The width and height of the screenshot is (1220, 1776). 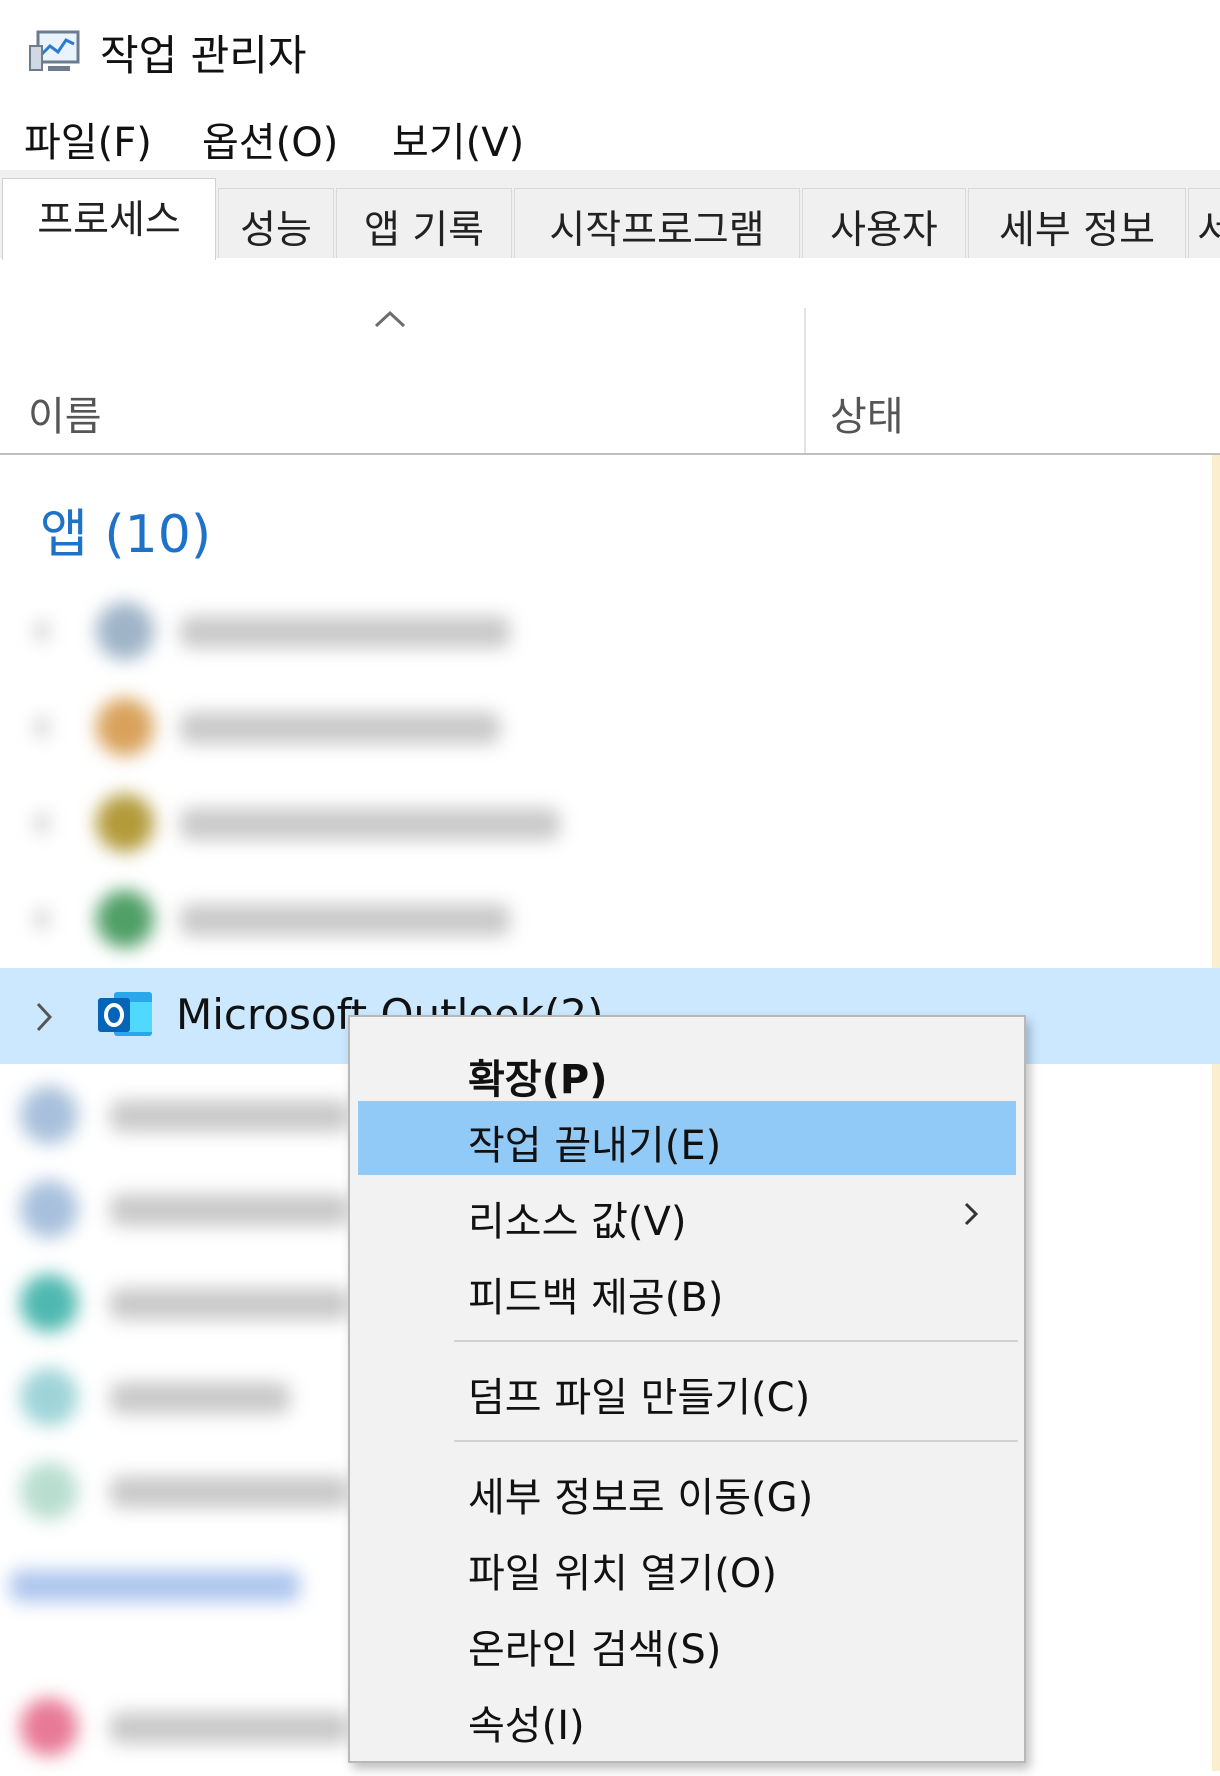 I want to click on menu-options: 옵션(O), so click(x=270, y=139).